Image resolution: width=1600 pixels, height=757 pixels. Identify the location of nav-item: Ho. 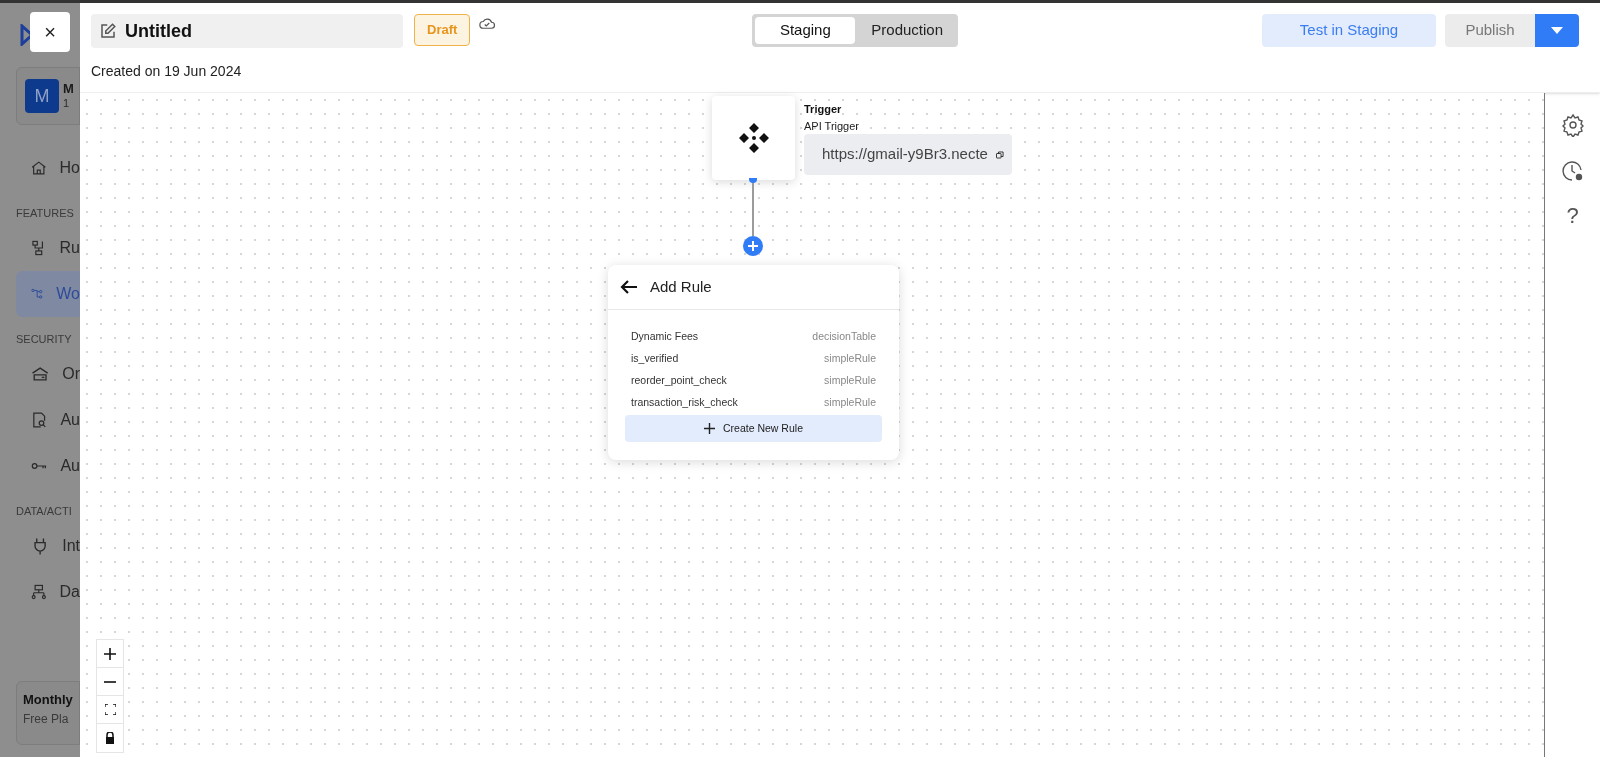
(48, 168).